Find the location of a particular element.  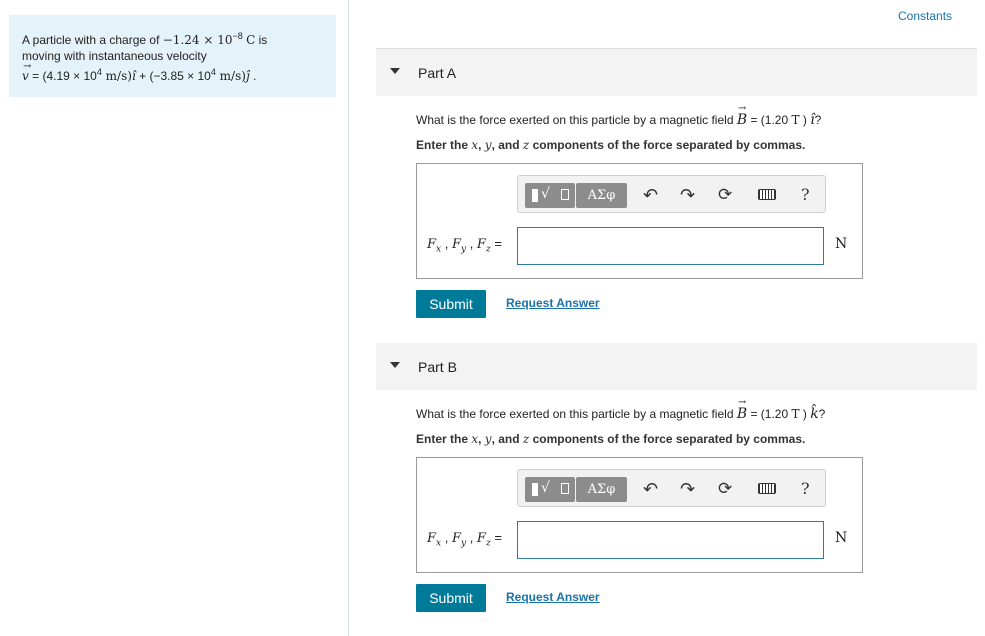

part-b-answer-box: √ ΑΣφ ↶ ↷ ⟳ ? Fx , Fy , Fz = N is located at coordinates (639, 515).